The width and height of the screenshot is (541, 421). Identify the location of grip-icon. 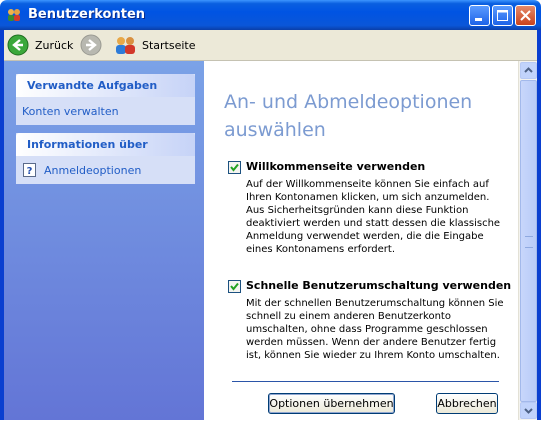
(529, 242).